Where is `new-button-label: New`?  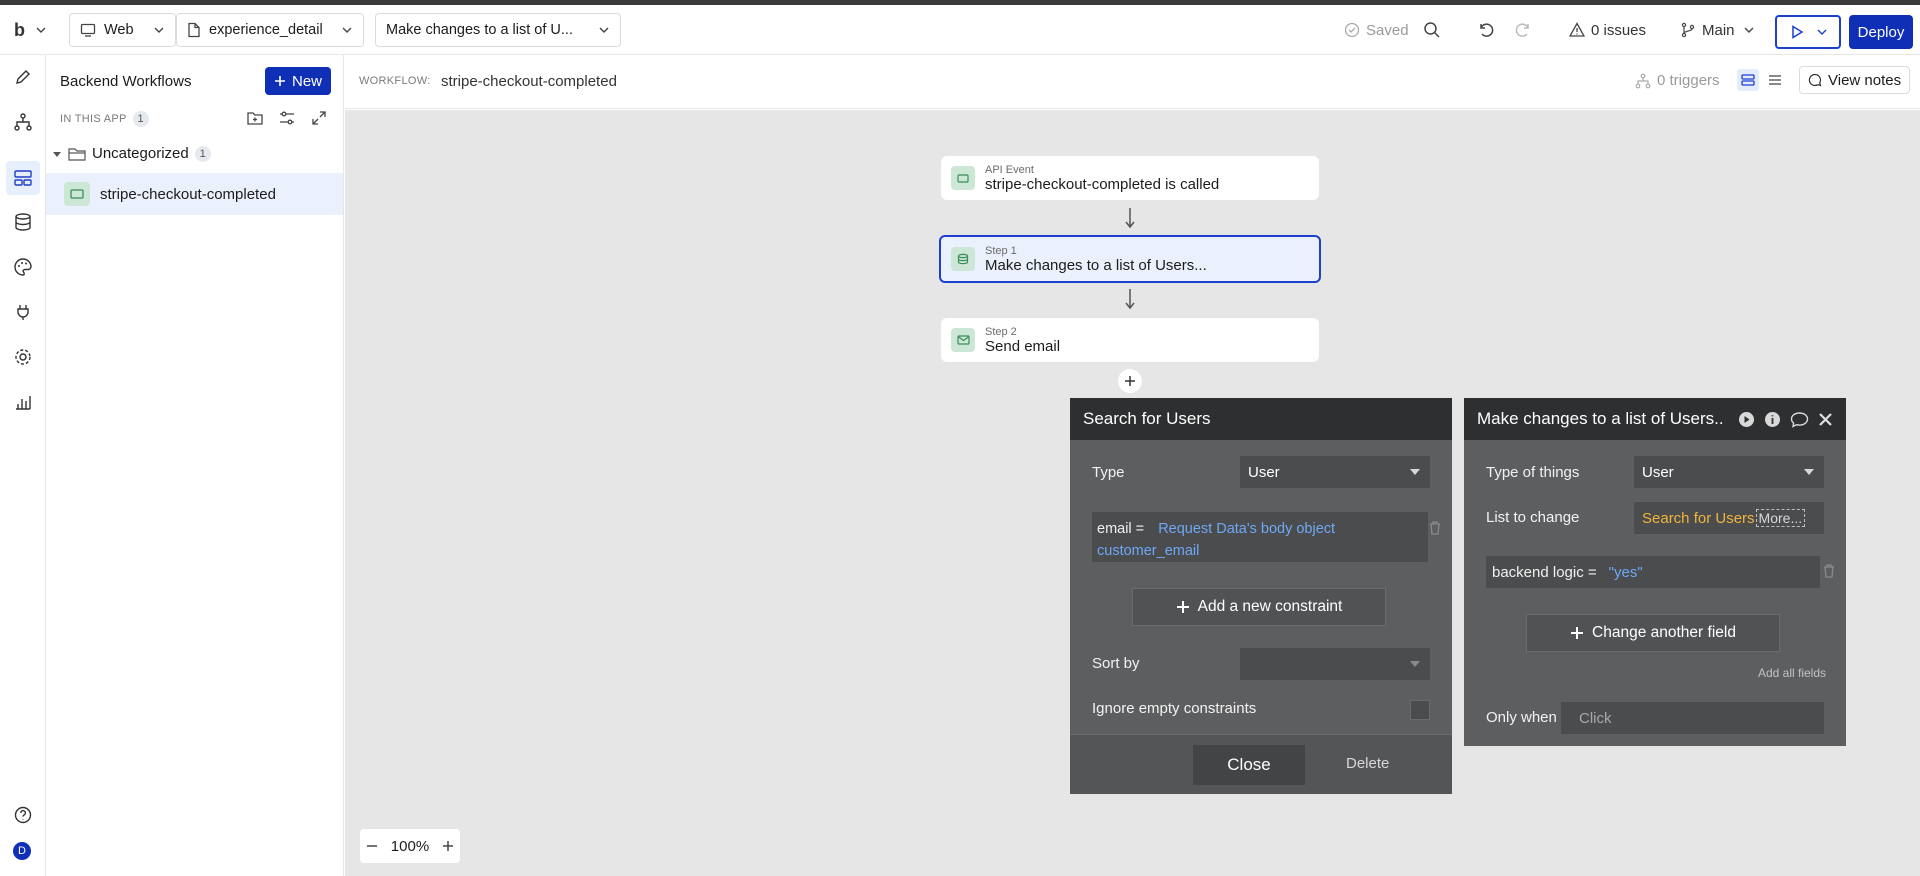 new-button-label: New is located at coordinates (306, 81).